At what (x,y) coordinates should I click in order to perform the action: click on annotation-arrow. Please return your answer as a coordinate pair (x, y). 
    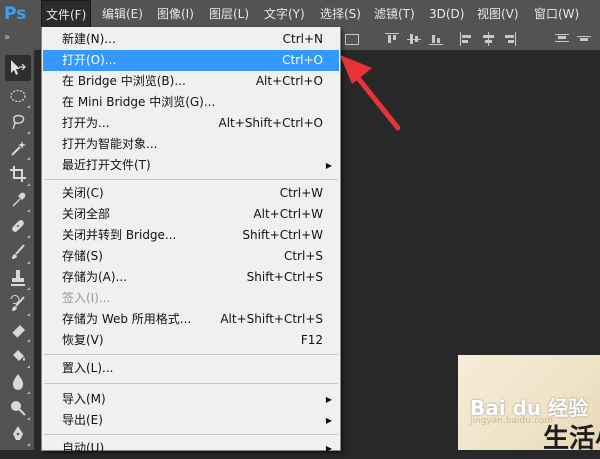
    Looking at the image, I should click on (370, 93).